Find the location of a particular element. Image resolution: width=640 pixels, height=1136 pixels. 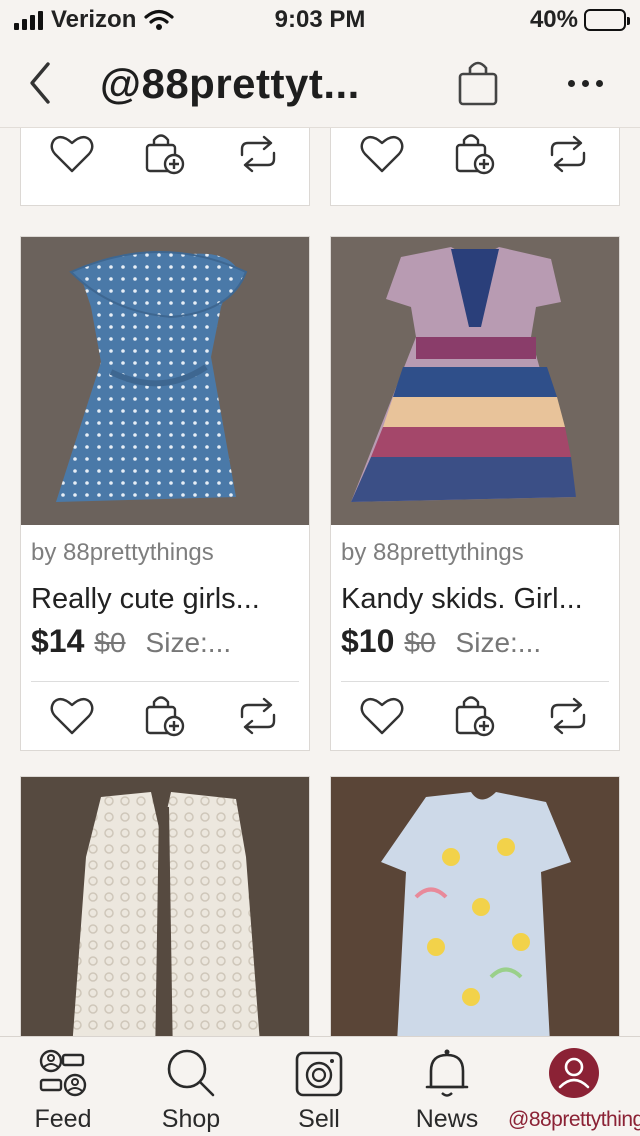

price: $10 is located at coordinates (368, 641).